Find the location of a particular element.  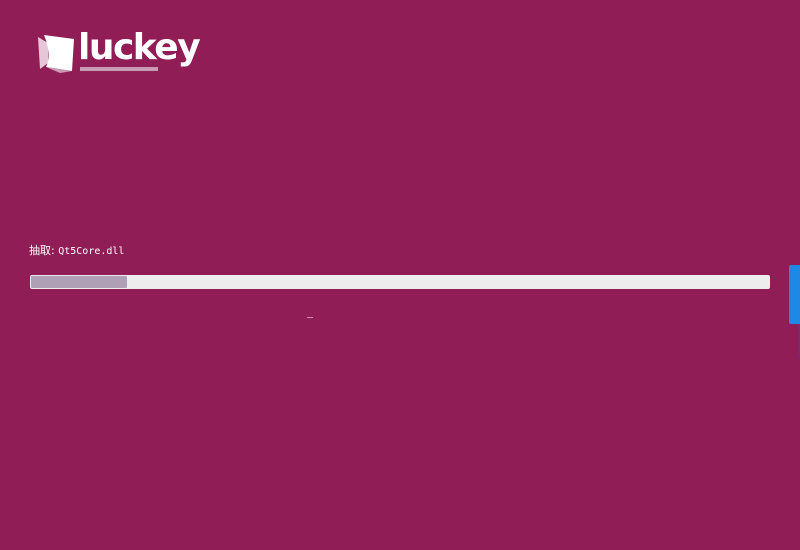

extraction-status: 抽取: Qt5Core.dll is located at coordinates (76, 251).